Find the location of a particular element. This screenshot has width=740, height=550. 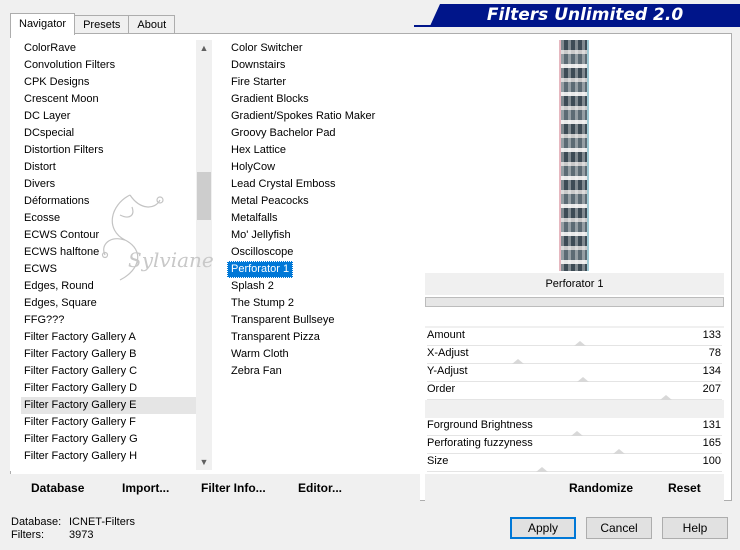

reset-button: Reset is located at coordinates (684, 488).